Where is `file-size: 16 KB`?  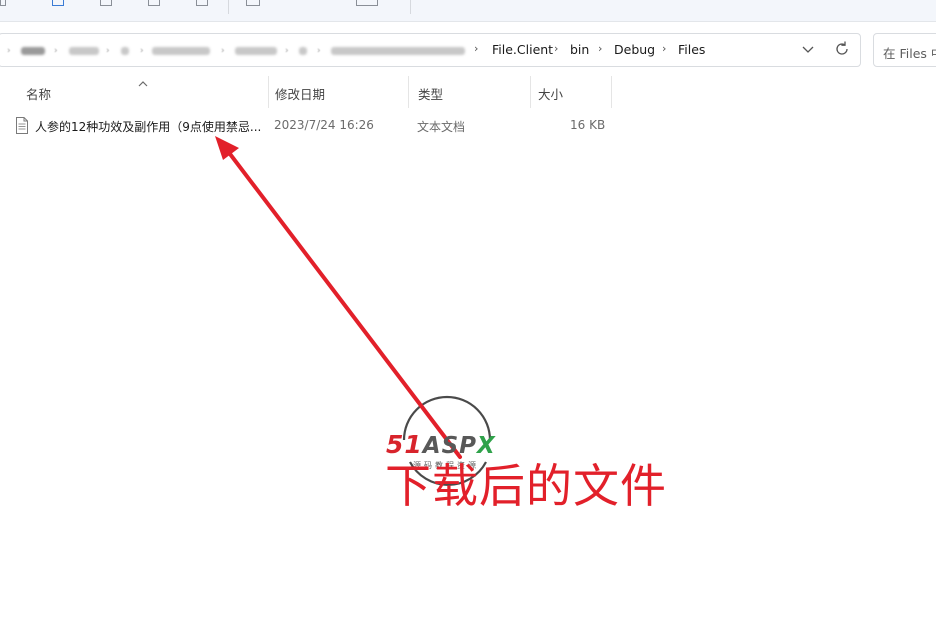 file-size: 16 KB is located at coordinates (588, 125).